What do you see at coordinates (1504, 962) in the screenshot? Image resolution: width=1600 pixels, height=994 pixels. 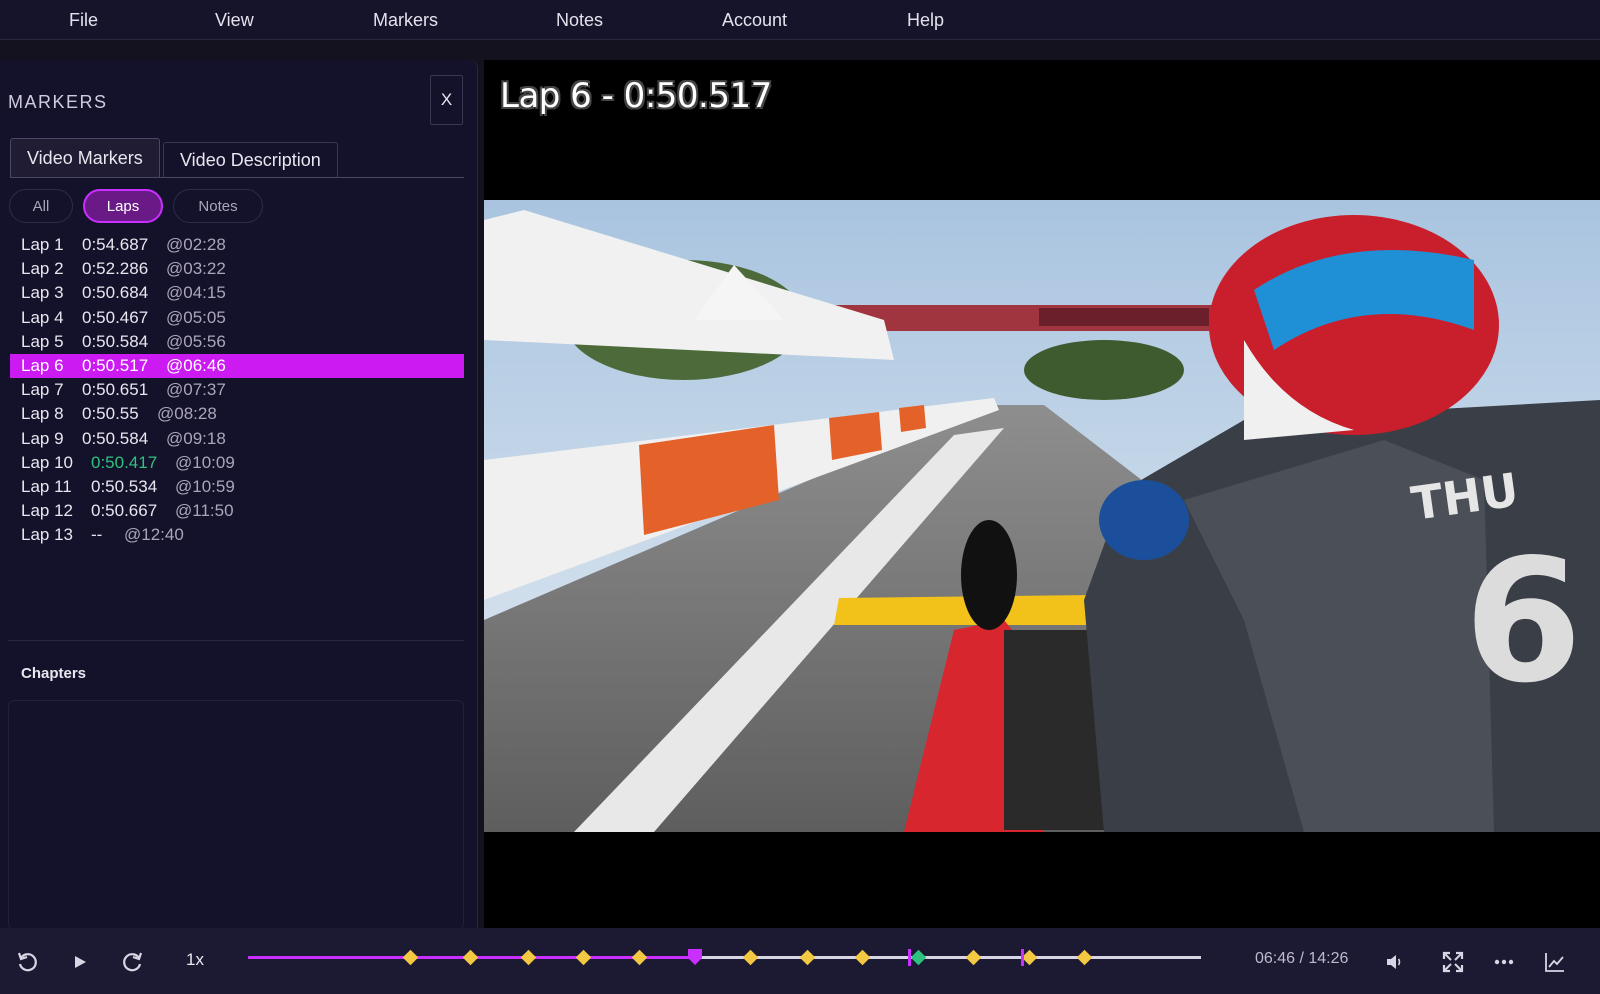 I see `more-icon` at bounding box center [1504, 962].